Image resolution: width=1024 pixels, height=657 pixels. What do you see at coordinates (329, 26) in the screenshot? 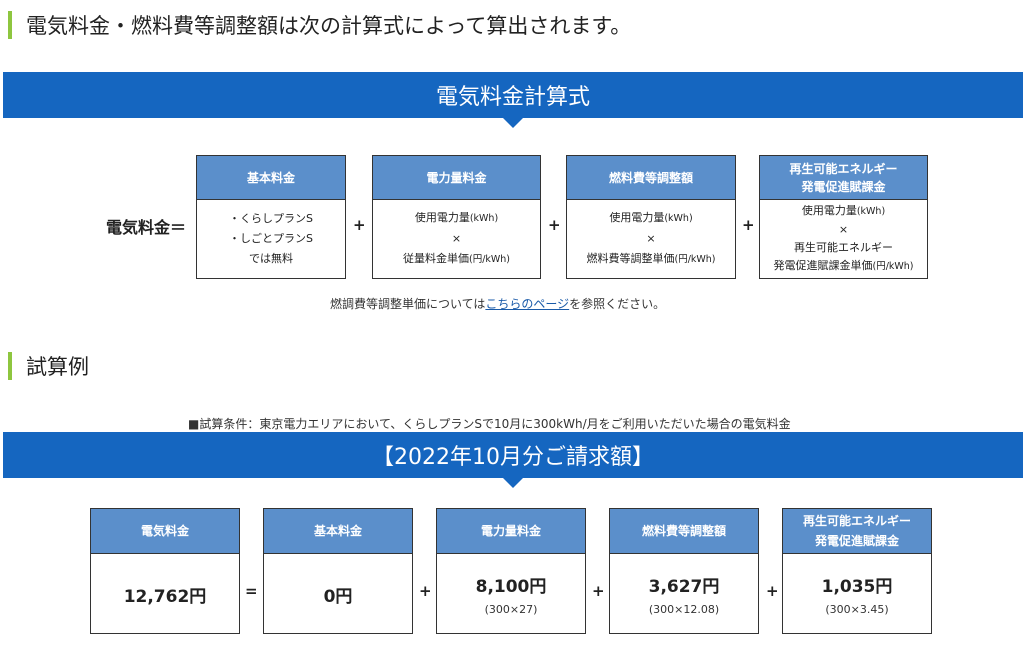
I see `intro-heading-text: 電気料金・燃料費等調整額は次の計算式によって算出されます。` at bounding box center [329, 26].